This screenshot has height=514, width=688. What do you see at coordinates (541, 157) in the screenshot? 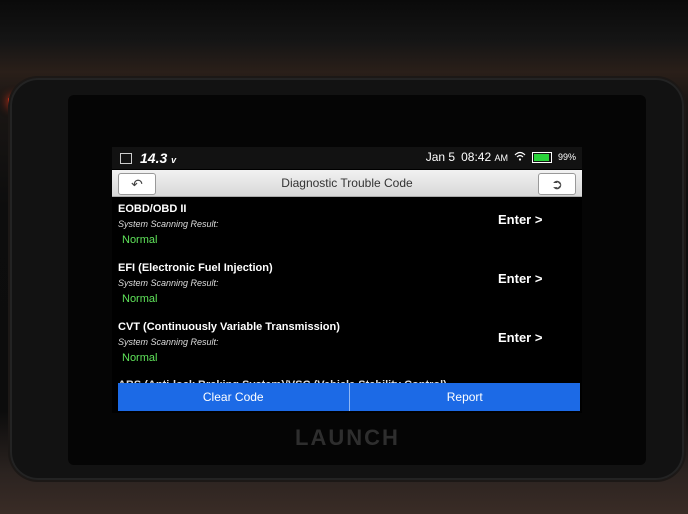
I see `battery-icon` at bounding box center [541, 157].